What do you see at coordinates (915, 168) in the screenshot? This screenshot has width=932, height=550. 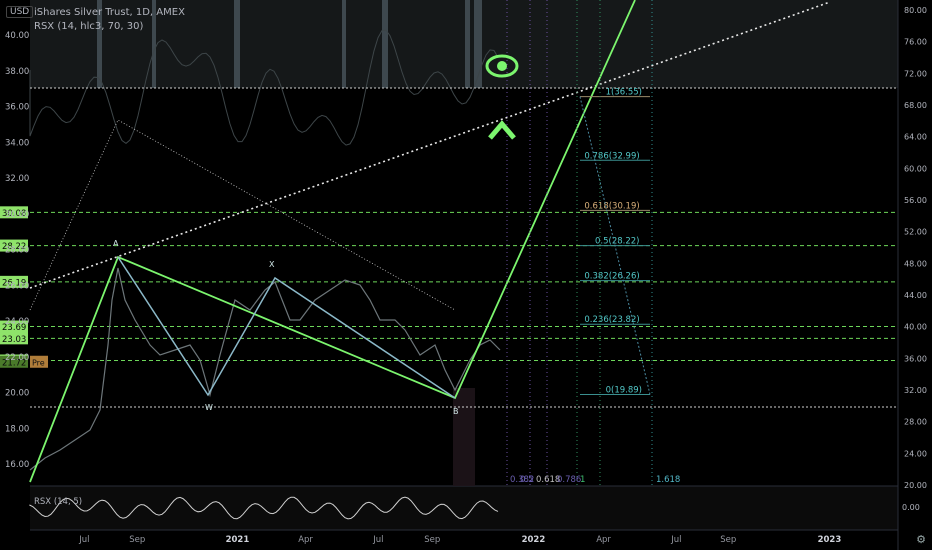 I see `rsx-axis-tick: 60.00` at bounding box center [915, 168].